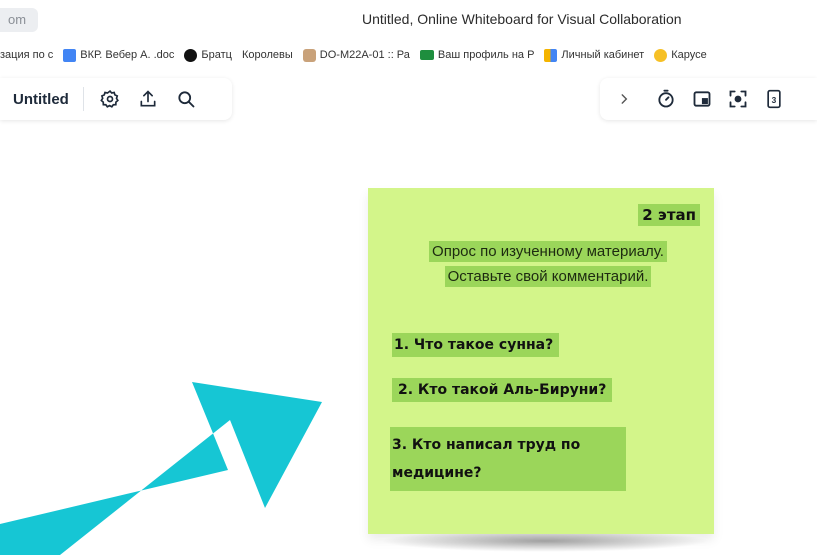 The image size is (817, 555). What do you see at coordinates (502, 390) in the screenshot?
I see `question-2: 2. Кто такой Аль-Бируни?` at bounding box center [502, 390].